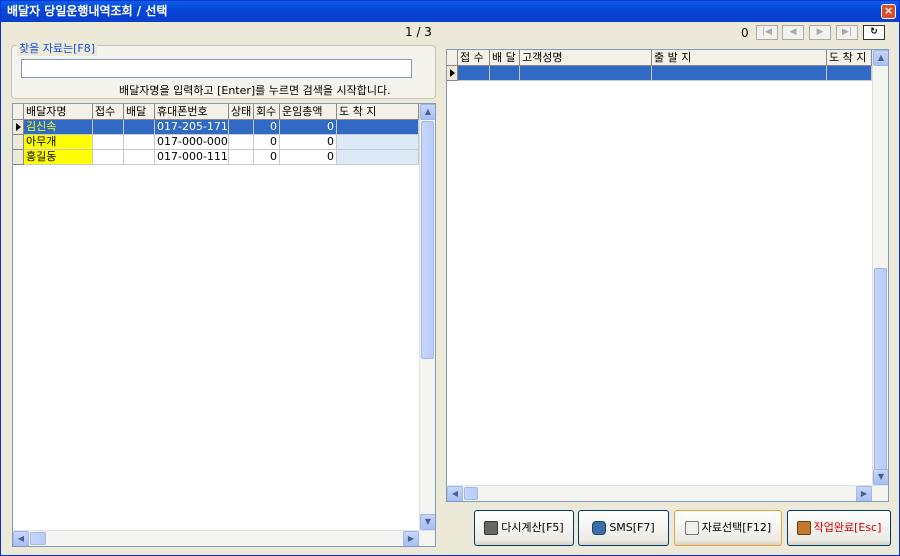 Image resolution: width=900 pixels, height=556 pixels. What do you see at coordinates (505, 58) in the screenshot?
I see `col-header-deliv: 배 달` at bounding box center [505, 58].